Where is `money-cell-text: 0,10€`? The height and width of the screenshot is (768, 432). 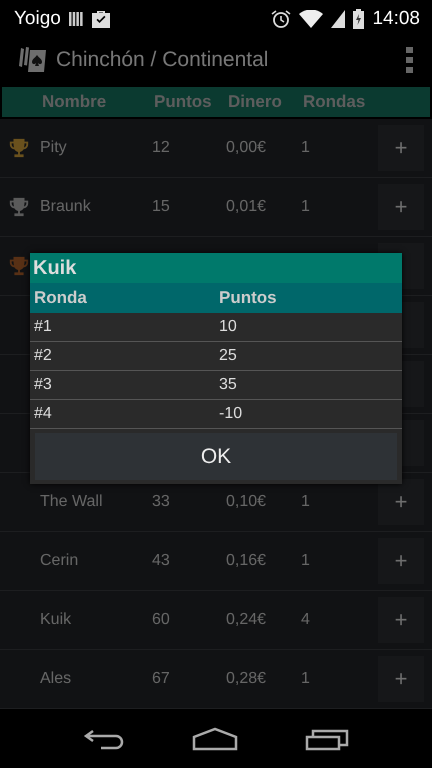
money-cell-text: 0,10€ is located at coordinates (247, 502).